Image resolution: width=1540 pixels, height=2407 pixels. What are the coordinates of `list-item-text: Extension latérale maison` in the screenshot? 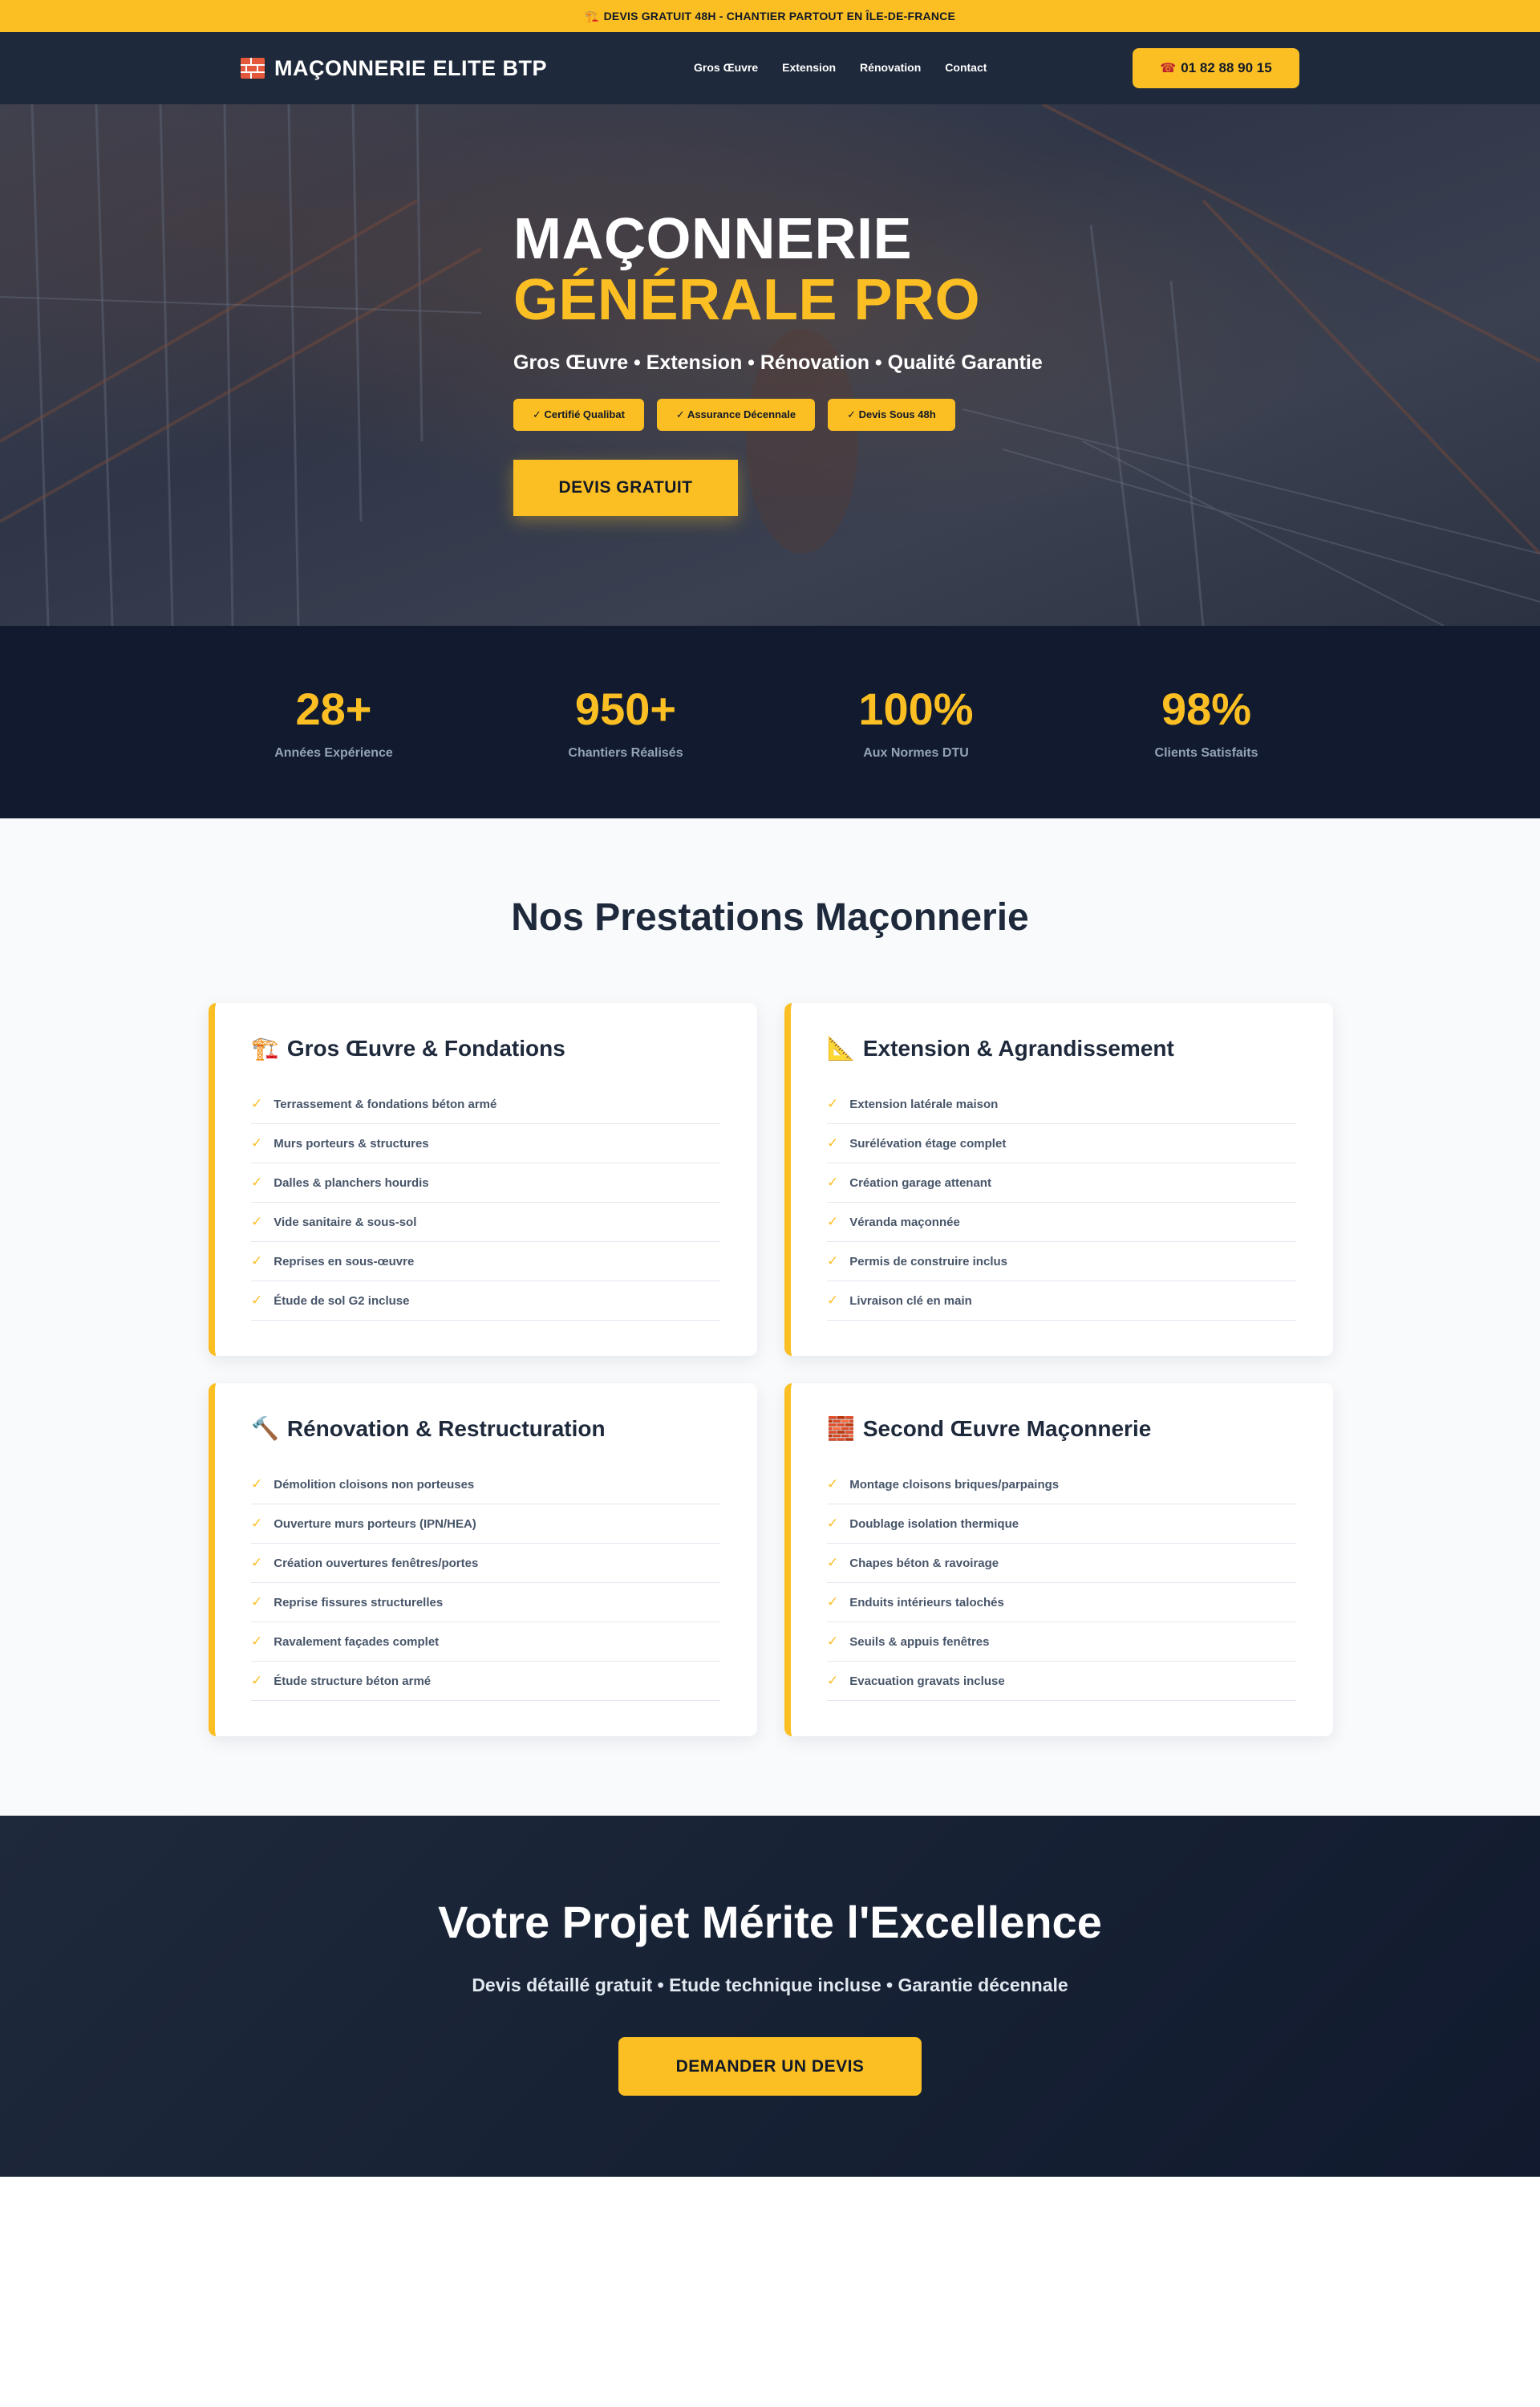 It's located at (924, 1104).